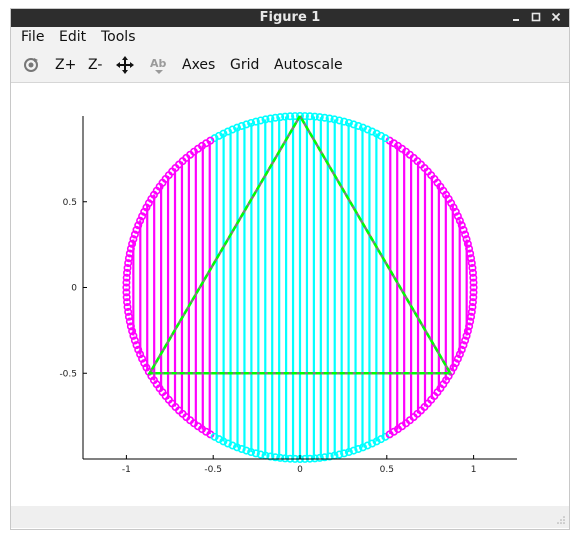 The width and height of the screenshot is (580, 537). Describe the element at coordinates (213, 470) in the screenshot. I see `x-tick-label: -0.5` at that location.